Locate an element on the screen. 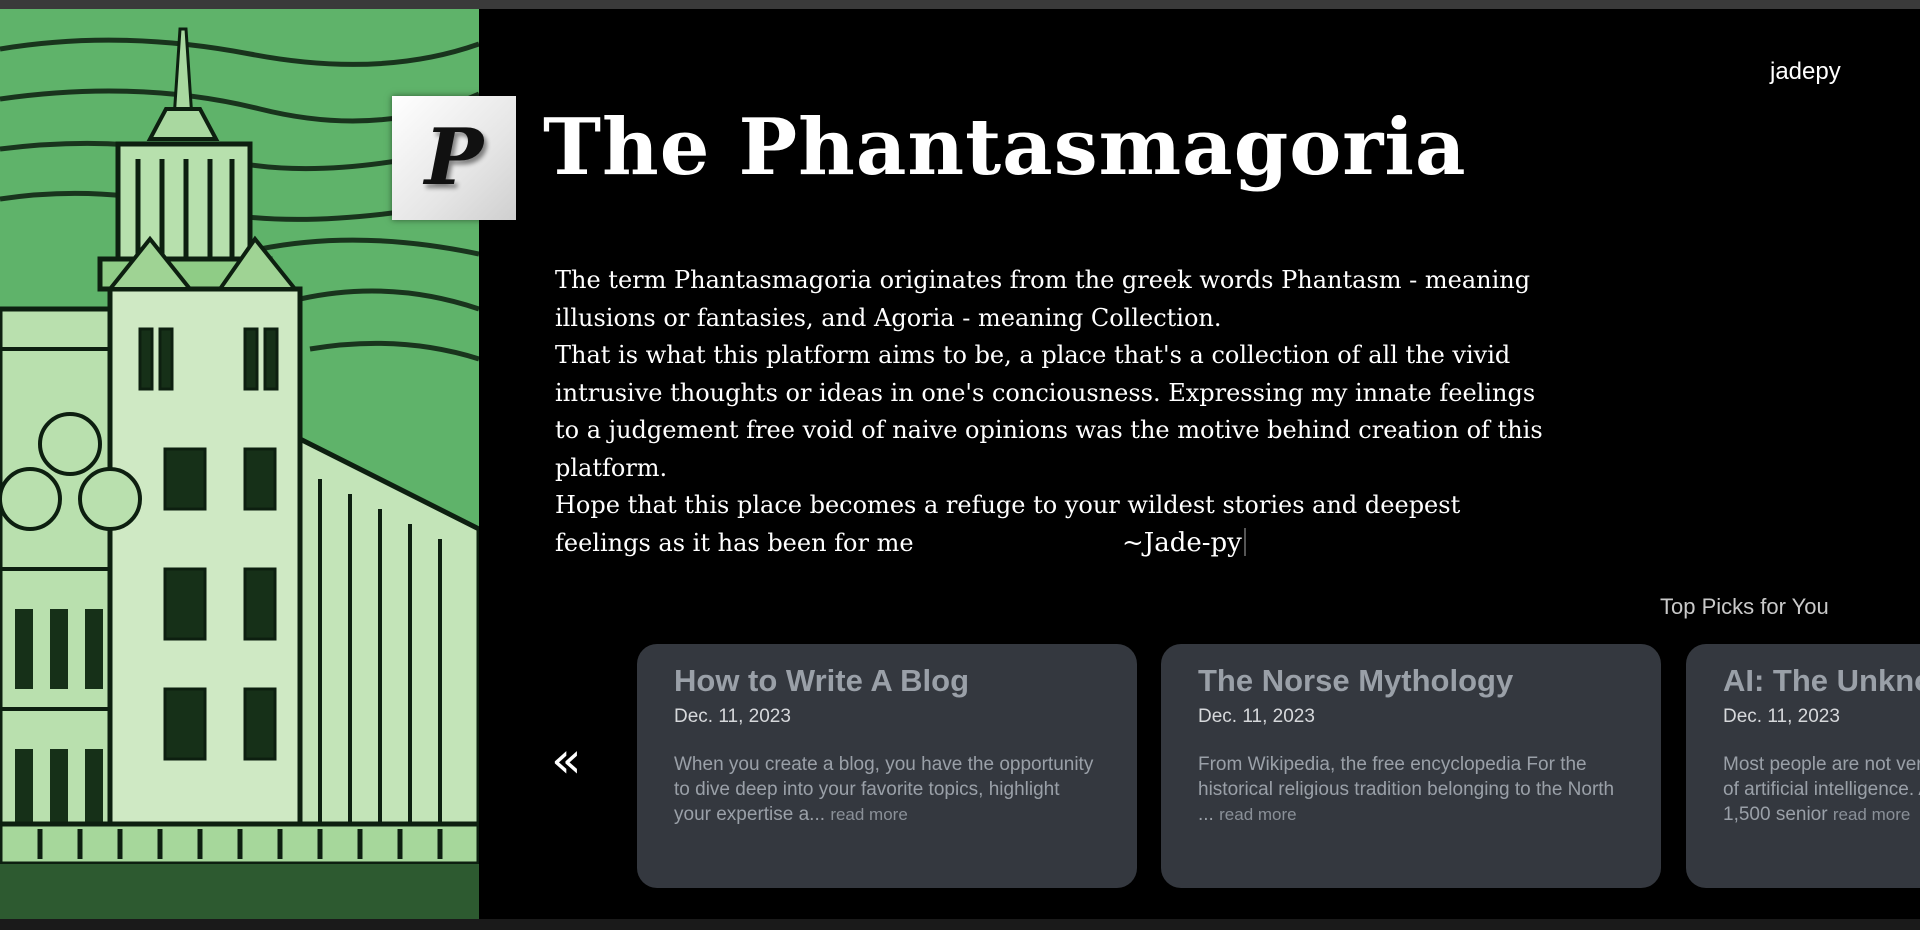 The image size is (1920, 930). top-picks-heading: Top Picks for You is located at coordinates (1744, 606).